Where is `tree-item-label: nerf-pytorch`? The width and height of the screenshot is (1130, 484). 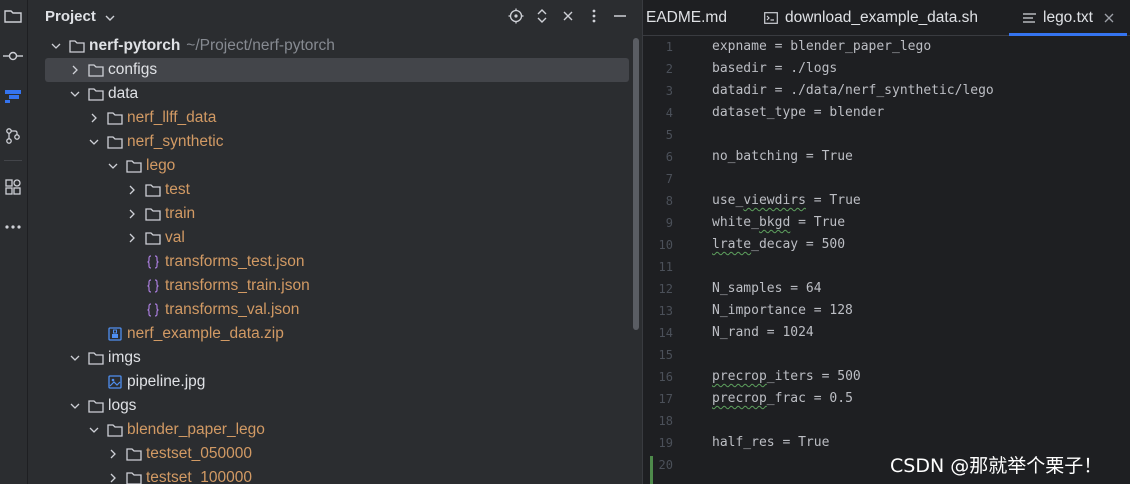
tree-item-label: nerf-pytorch is located at coordinates (135, 45).